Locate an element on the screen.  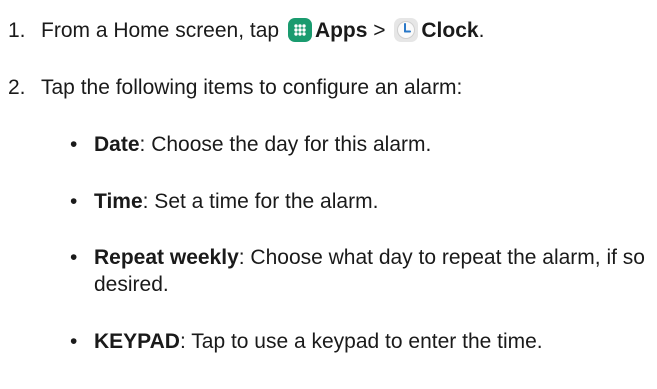
step-end: . is located at coordinates (481, 30).